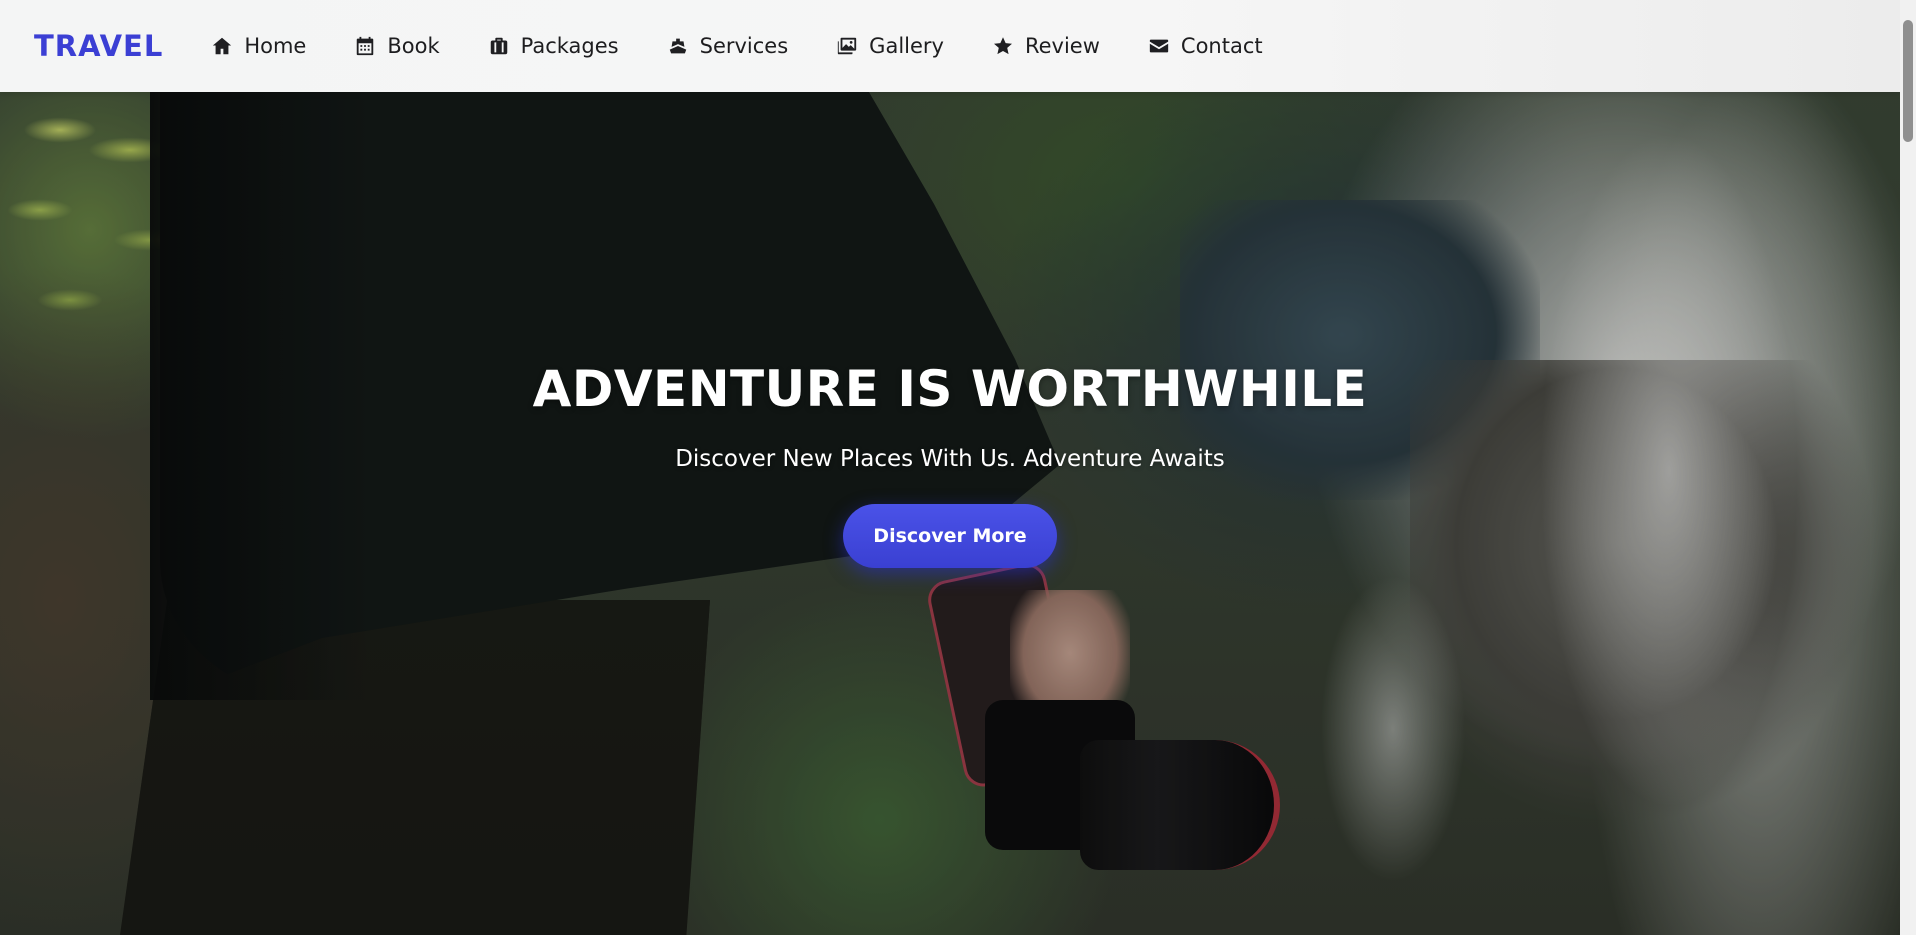 This screenshot has width=1916, height=935. I want to click on nav-item-book: Book, so click(397, 46).